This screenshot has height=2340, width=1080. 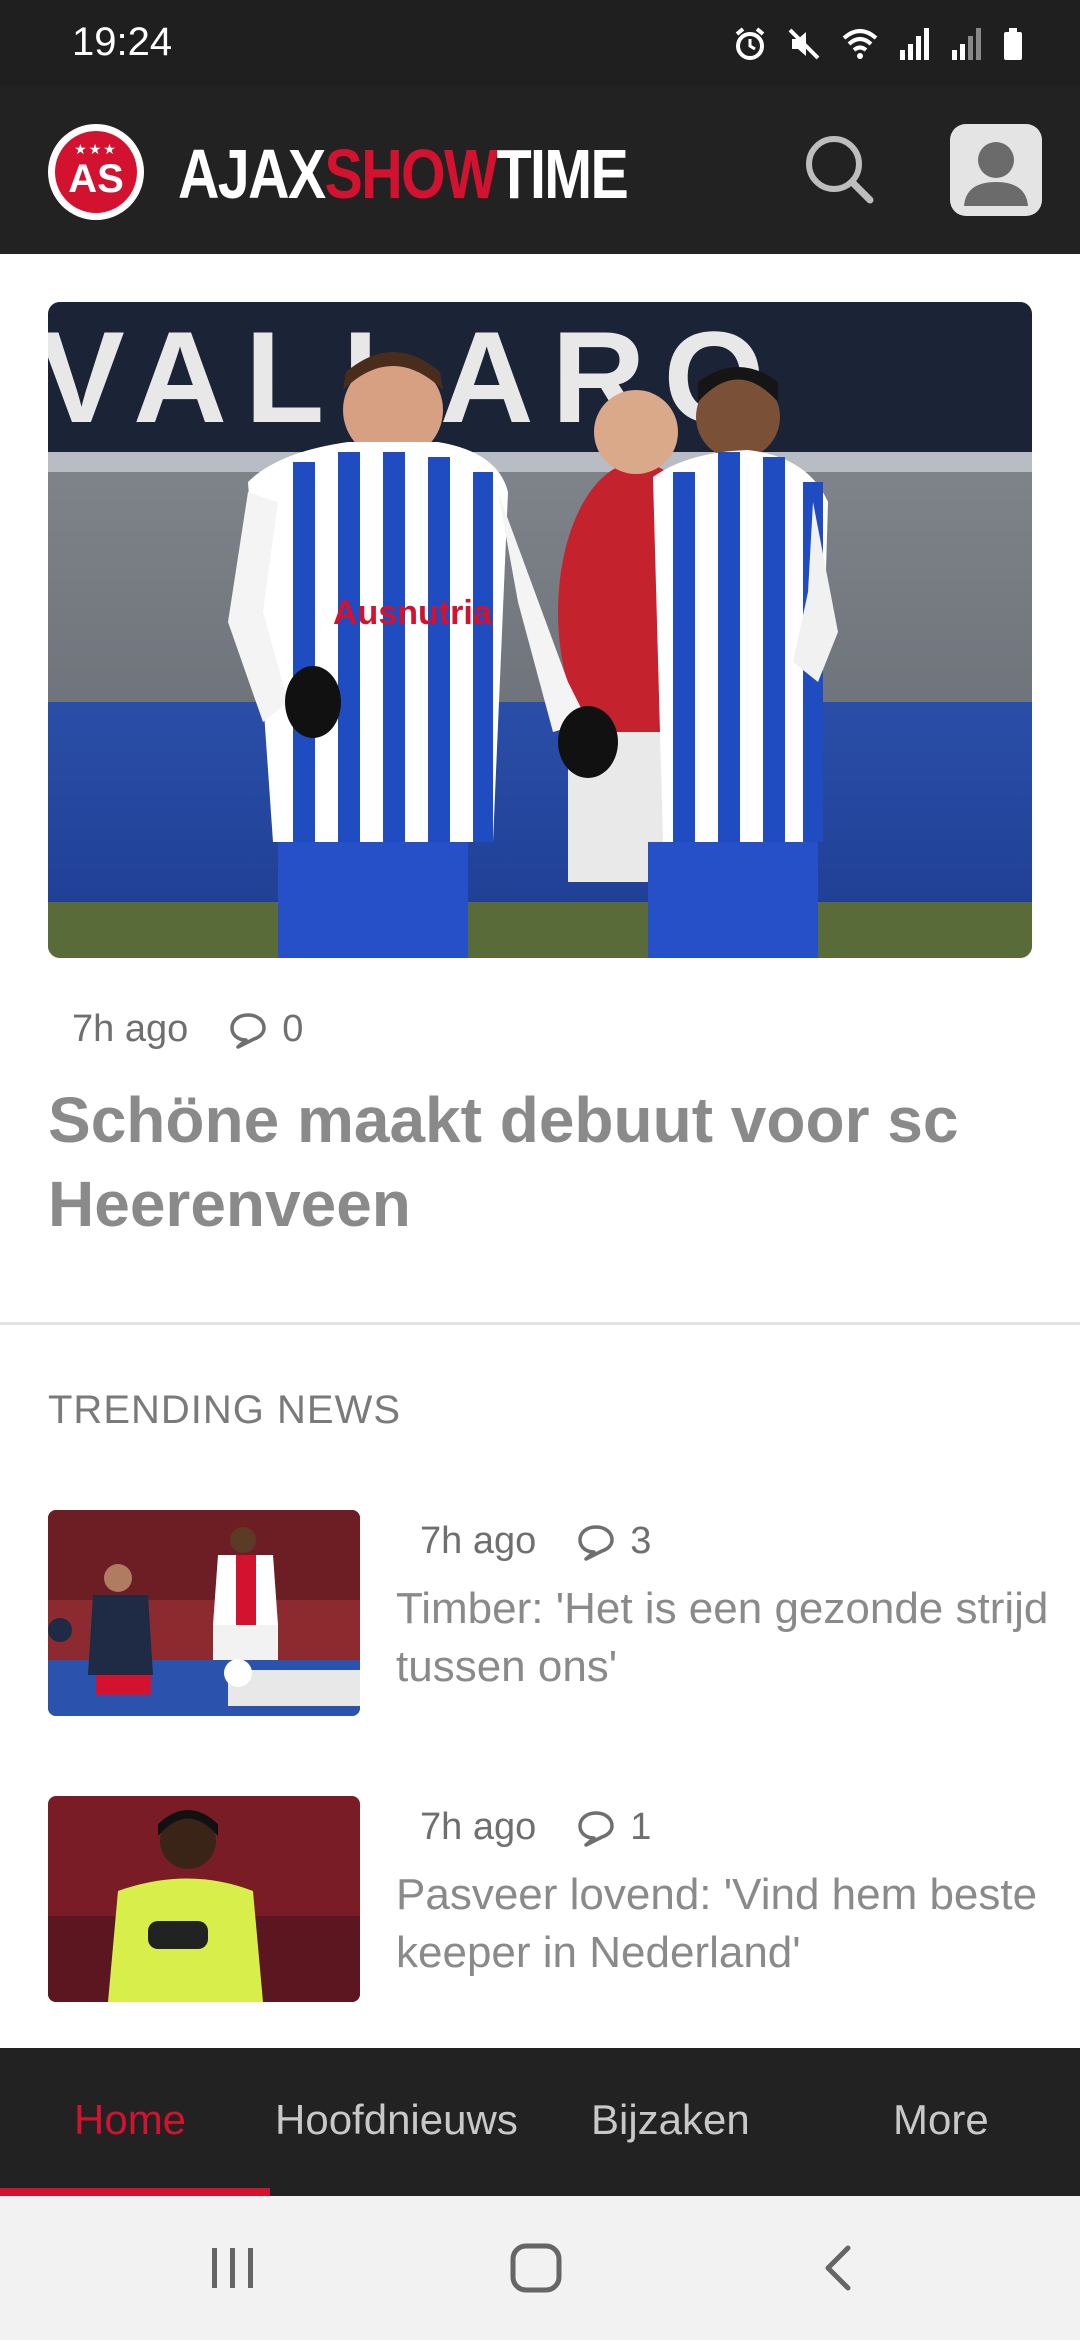 I want to click on hero-time-ago: 7h ago, so click(x=130, y=1029).